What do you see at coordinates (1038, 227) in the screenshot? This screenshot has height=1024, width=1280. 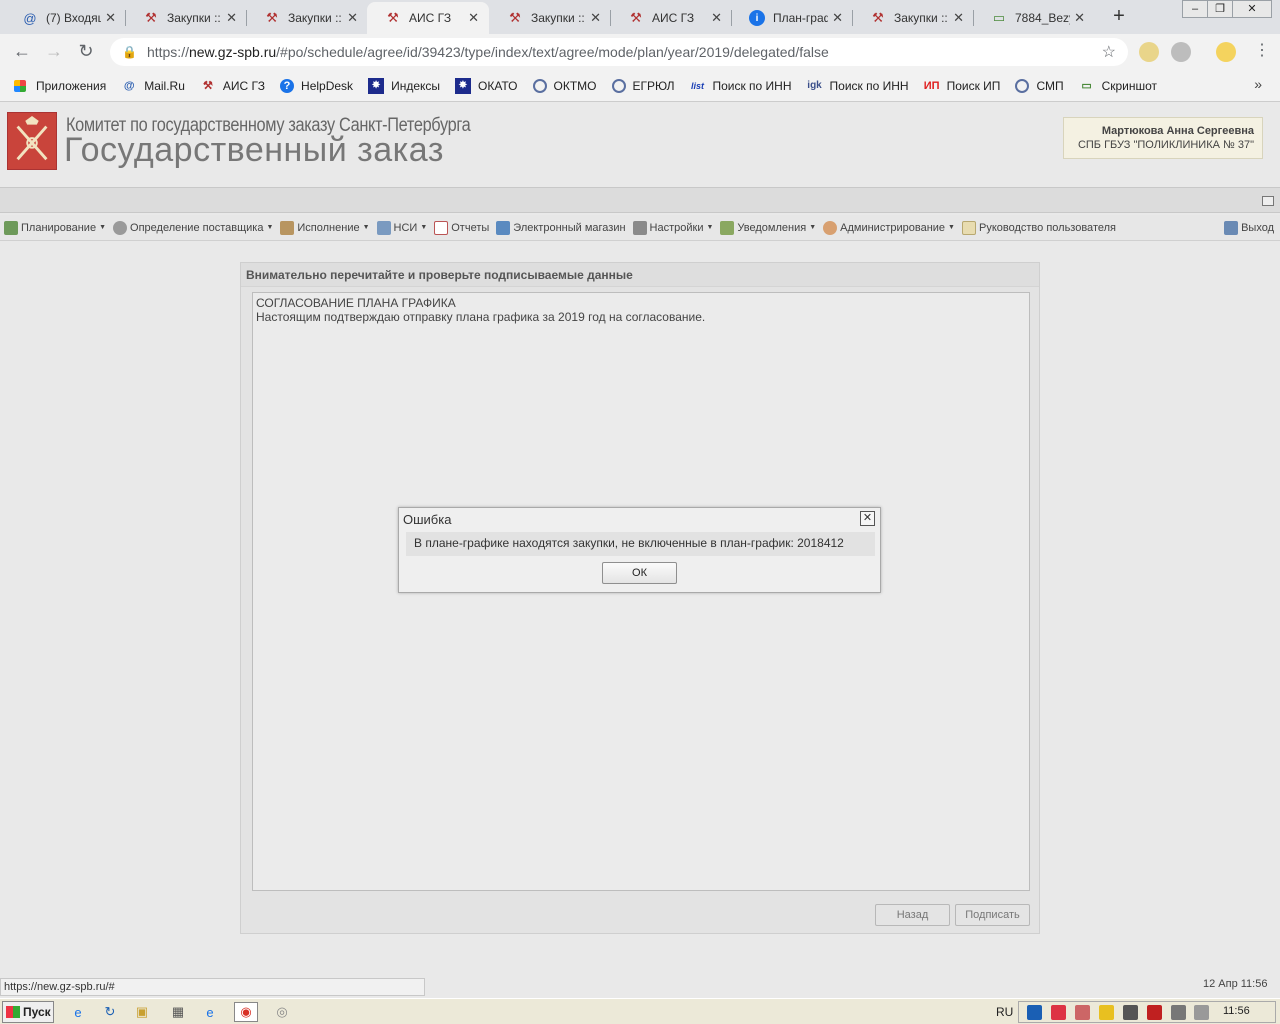 I see `menu-user-guide: Руководство пользователя` at bounding box center [1038, 227].